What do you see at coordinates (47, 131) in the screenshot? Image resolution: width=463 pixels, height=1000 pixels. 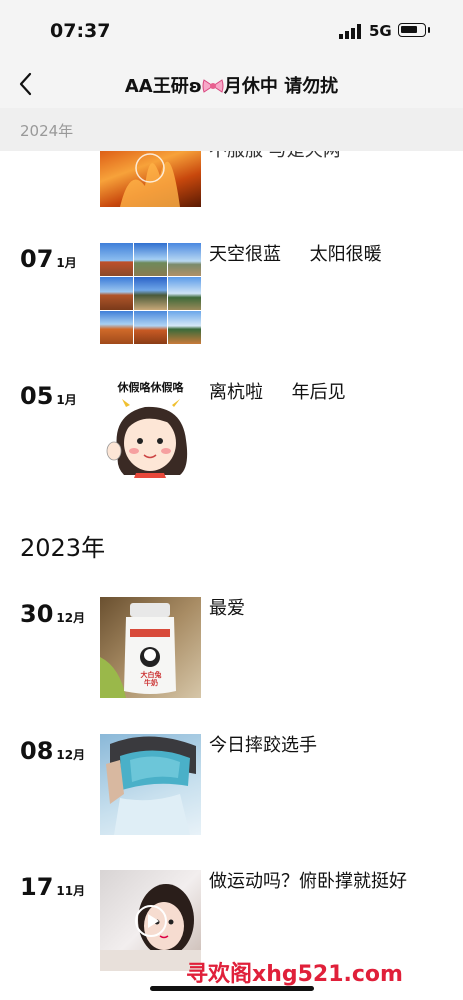 I see `sticky-year-label: 2024年` at bounding box center [47, 131].